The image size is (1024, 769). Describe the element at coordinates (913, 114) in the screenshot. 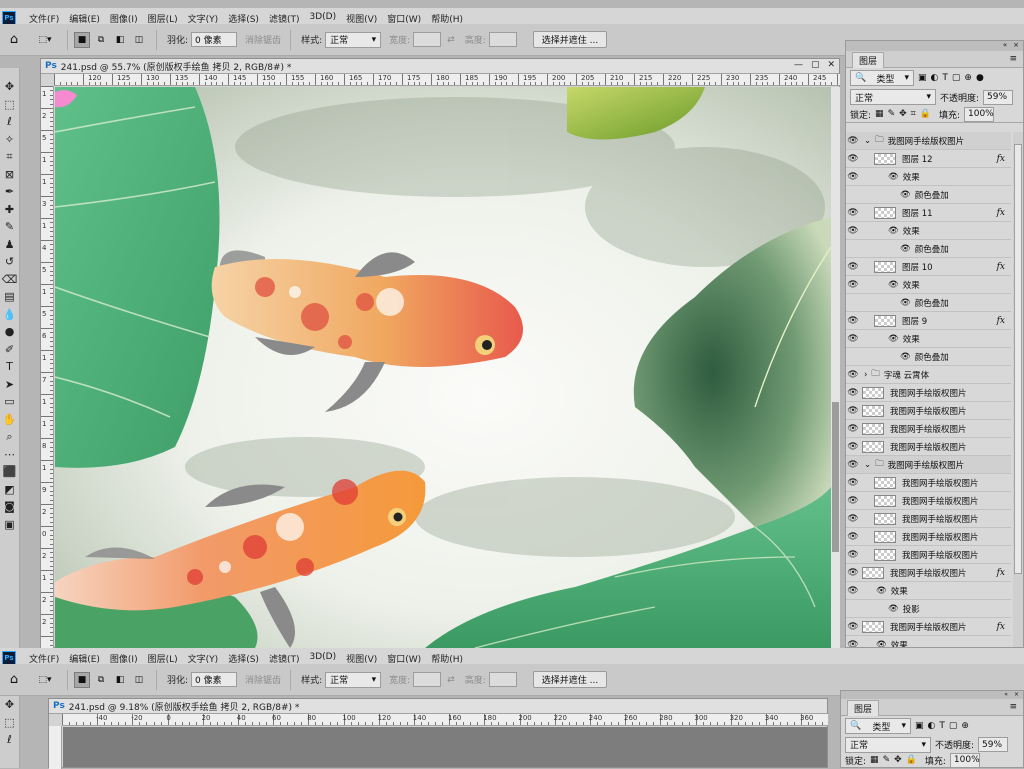

I see `lock-artboard-icon: ⌗` at that location.